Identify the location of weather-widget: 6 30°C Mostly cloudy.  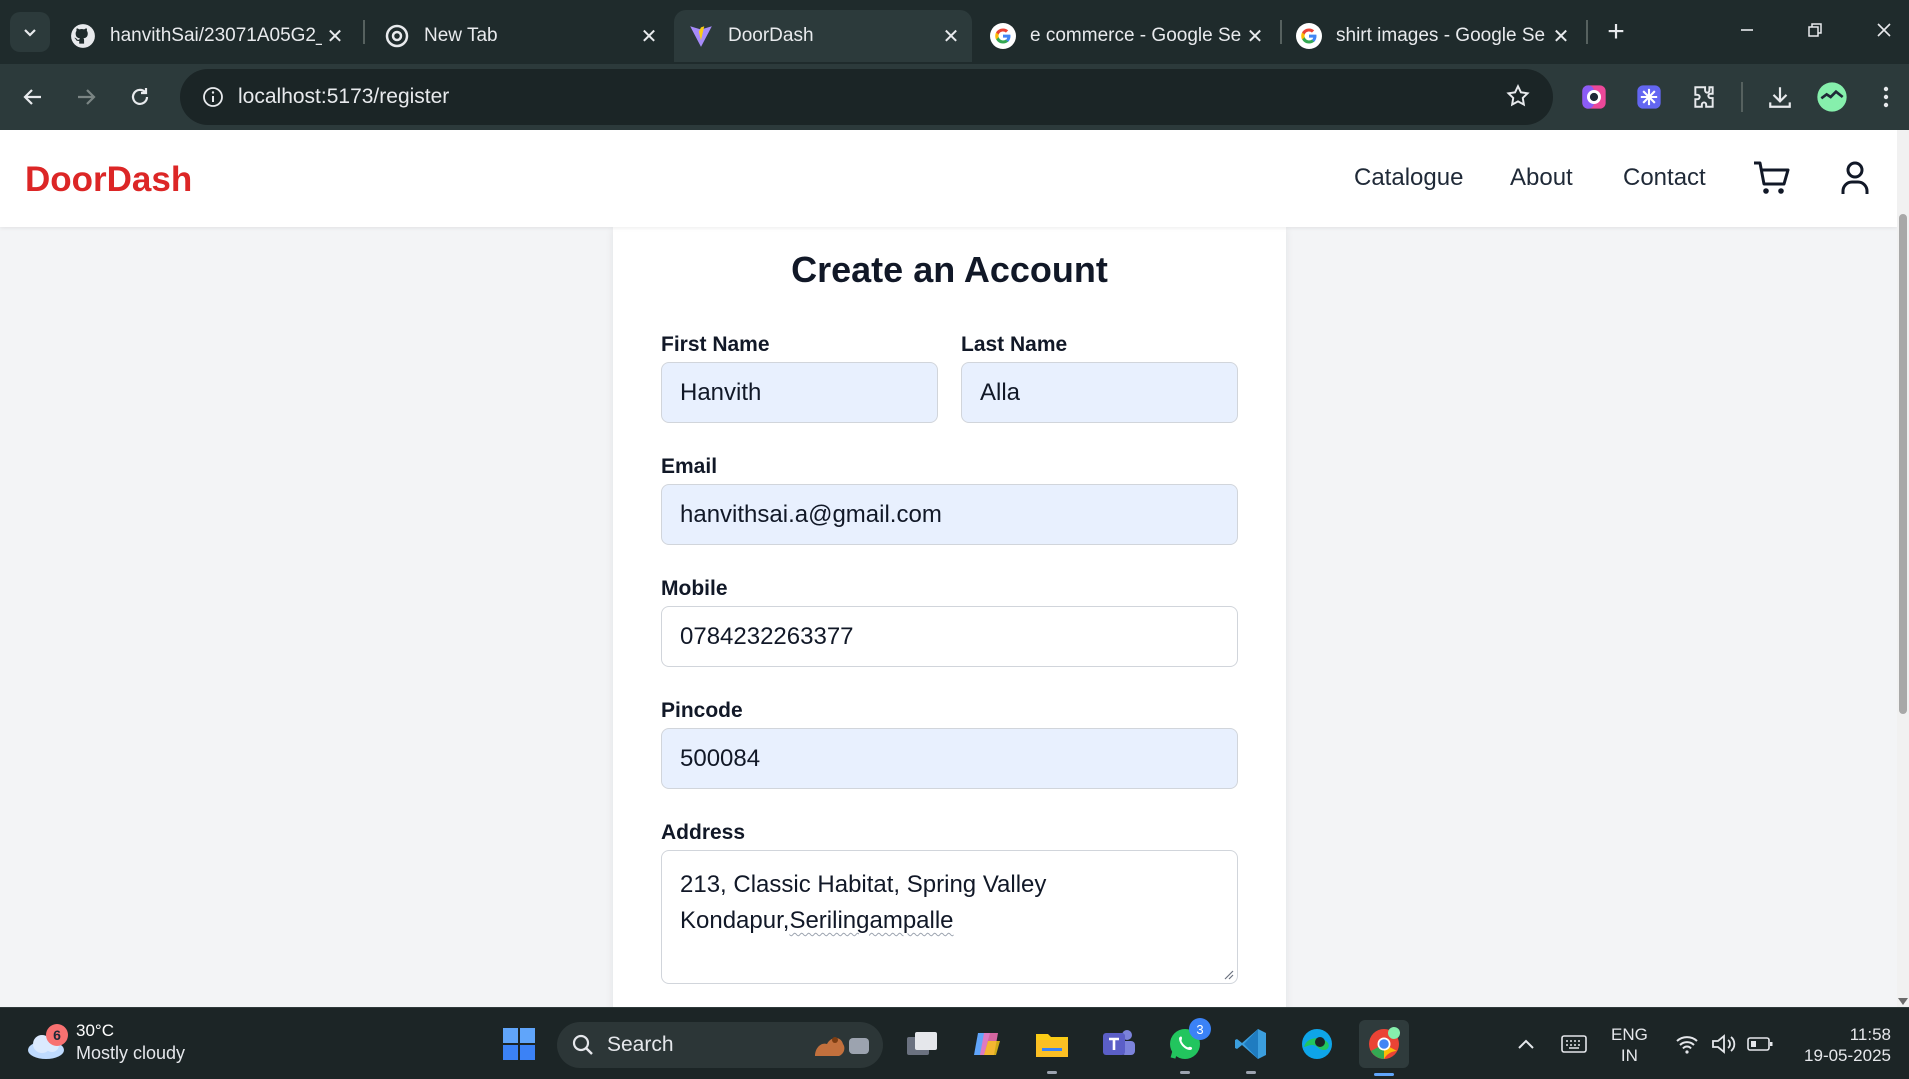
(103, 1042).